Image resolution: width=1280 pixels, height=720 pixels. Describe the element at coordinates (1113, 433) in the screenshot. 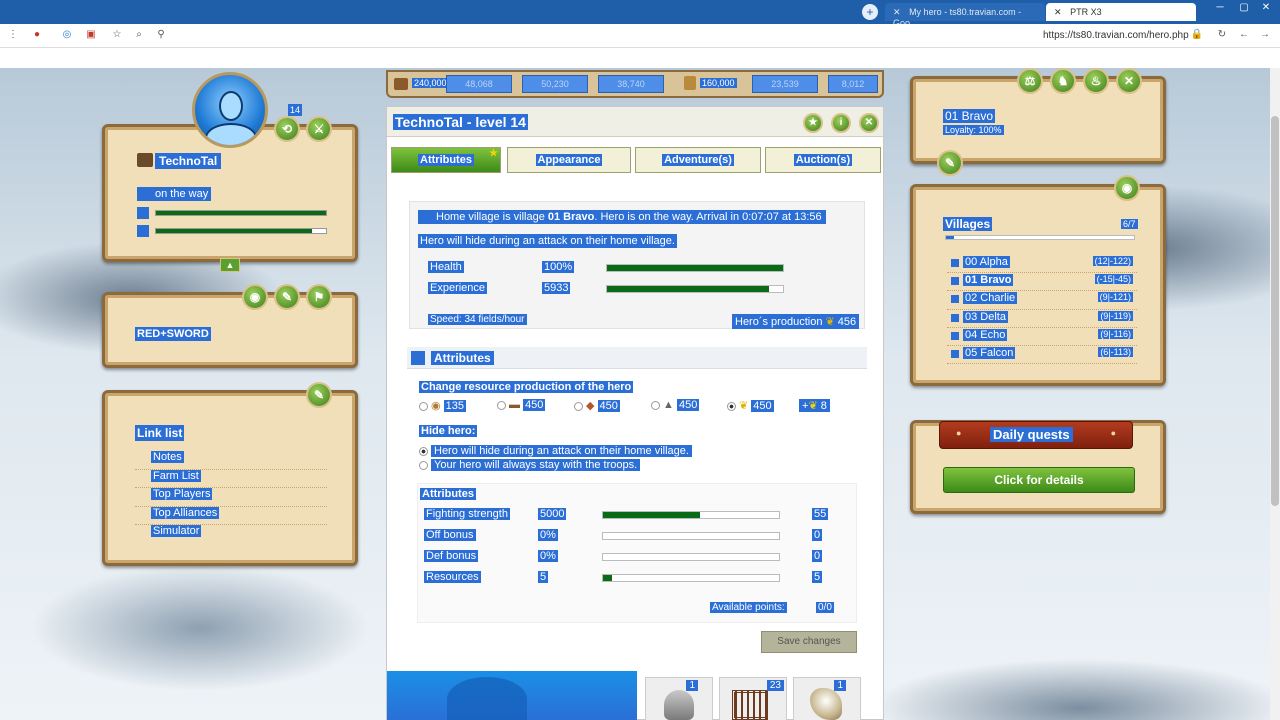

I see `banner-rivet-icon: ●` at that location.